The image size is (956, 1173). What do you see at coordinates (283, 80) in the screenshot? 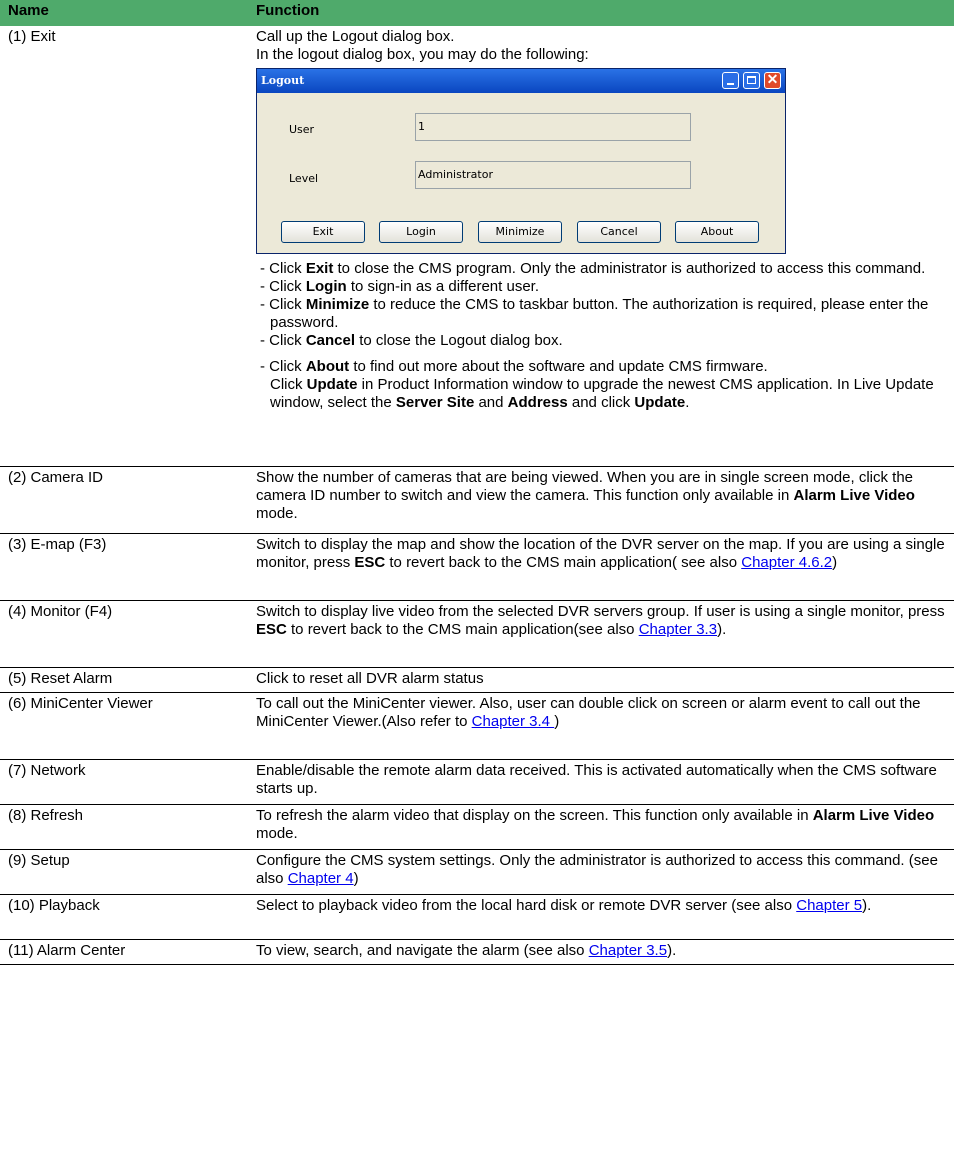
I see `dialog-title: Logout` at bounding box center [283, 80].